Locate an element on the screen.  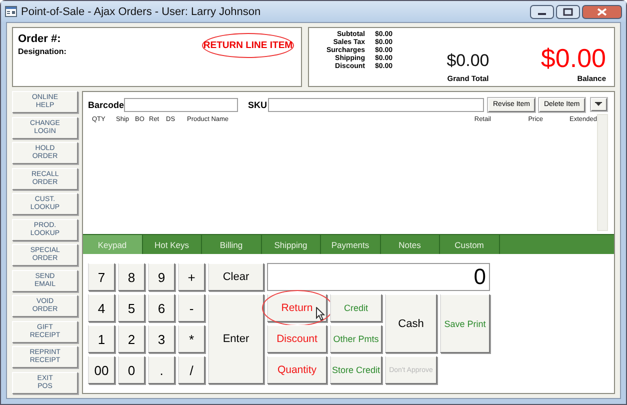
keypad-button: Quantity is located at coordinates (297, 370).